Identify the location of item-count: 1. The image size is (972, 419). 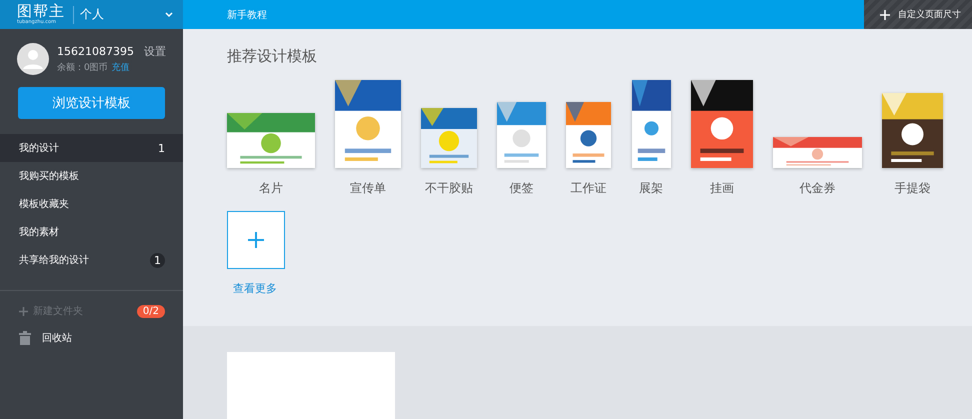
(161, 148).